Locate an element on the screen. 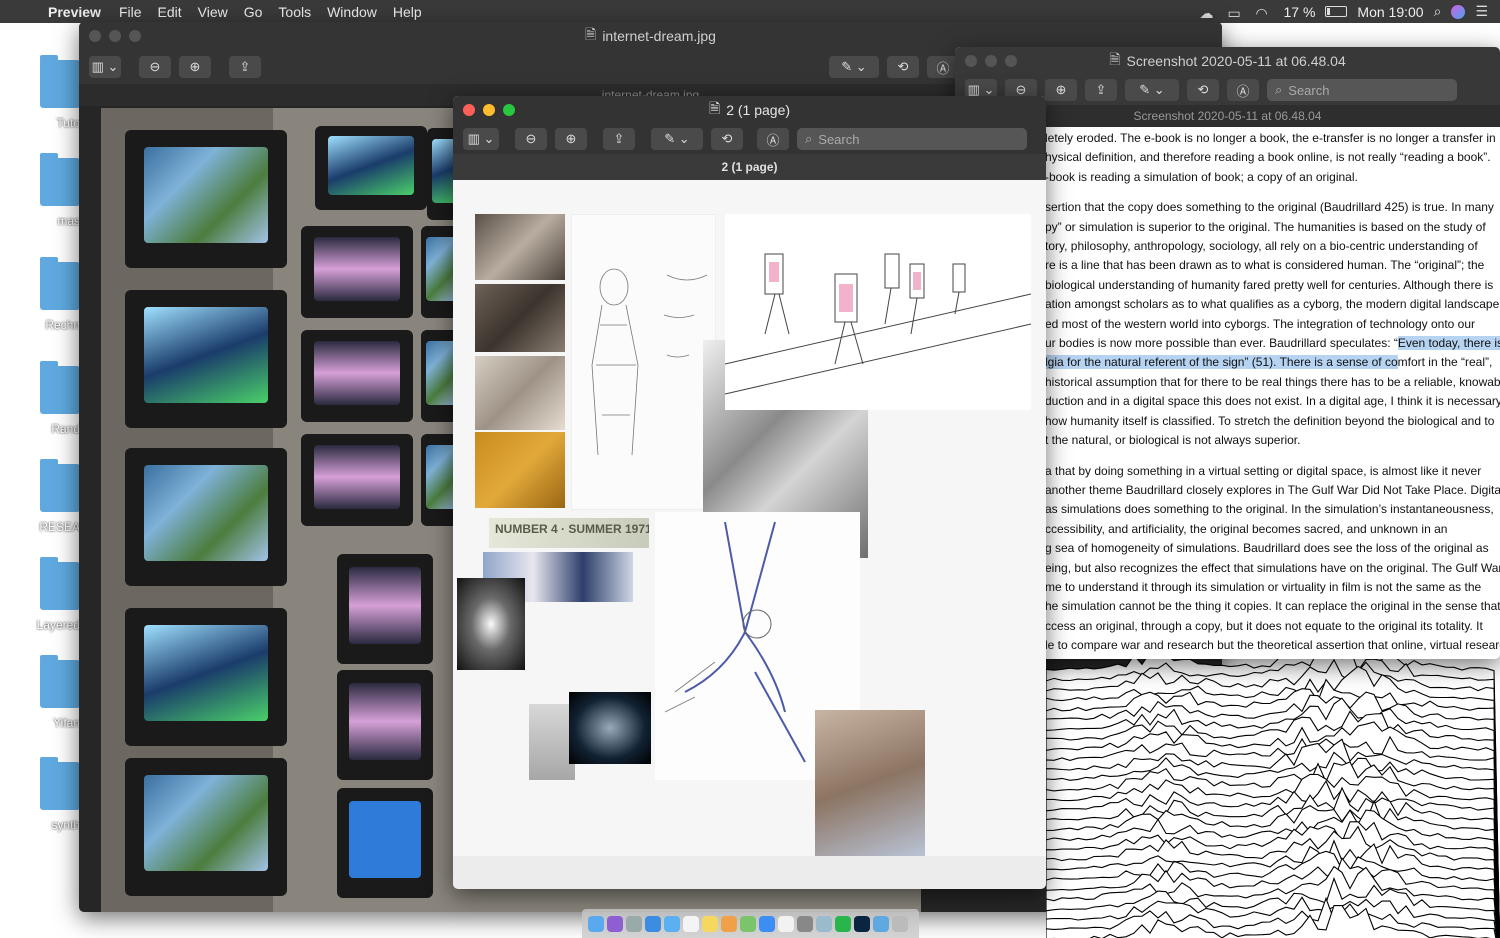  menu-app-preview: Preview is located at coordinates (75, 12).